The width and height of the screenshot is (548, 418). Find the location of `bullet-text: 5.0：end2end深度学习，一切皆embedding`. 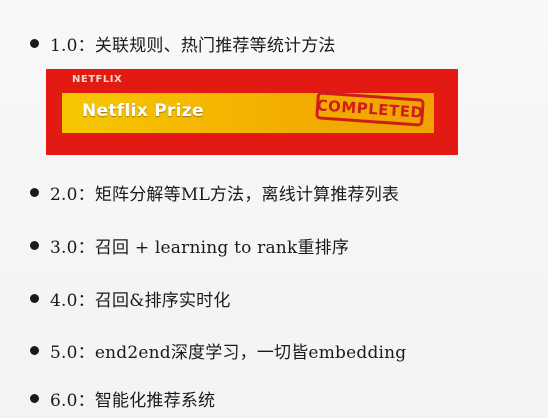

bullet-text: 5.0：end2end深度学习，一切皆embedding is located at coordinates (228, 352).